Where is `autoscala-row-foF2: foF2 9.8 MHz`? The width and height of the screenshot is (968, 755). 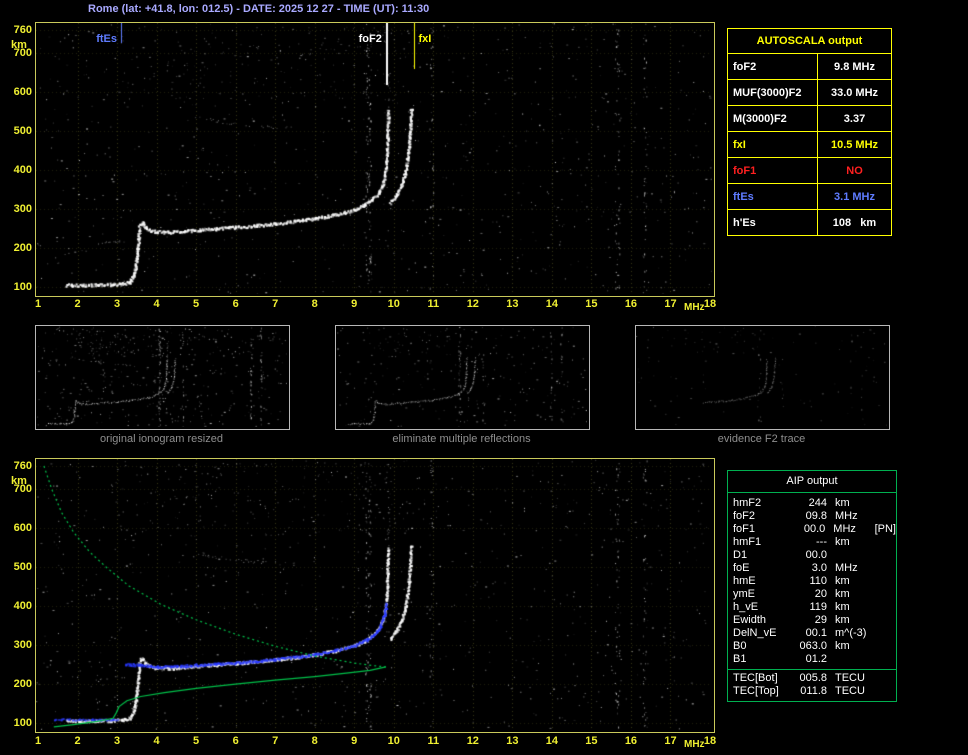
autoscala-row-foF2: foF2 9.8 MHz is located at coordinates (809, 67).